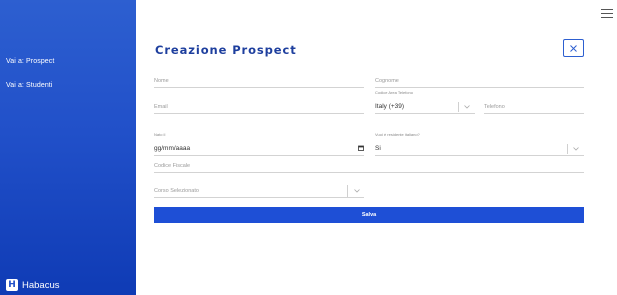  Describe the element at coordinates (479, 144) in the screenshot. I see `residente-select: Vuoi è residente italiano? Si` at that location.